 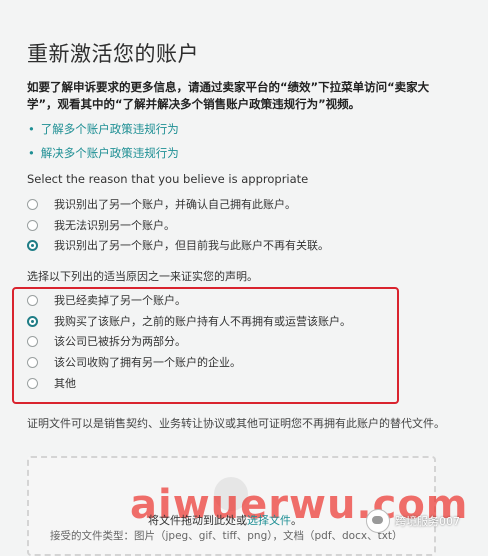 I want to click on cause-option-label: 其他, so click(x=65, y=383).